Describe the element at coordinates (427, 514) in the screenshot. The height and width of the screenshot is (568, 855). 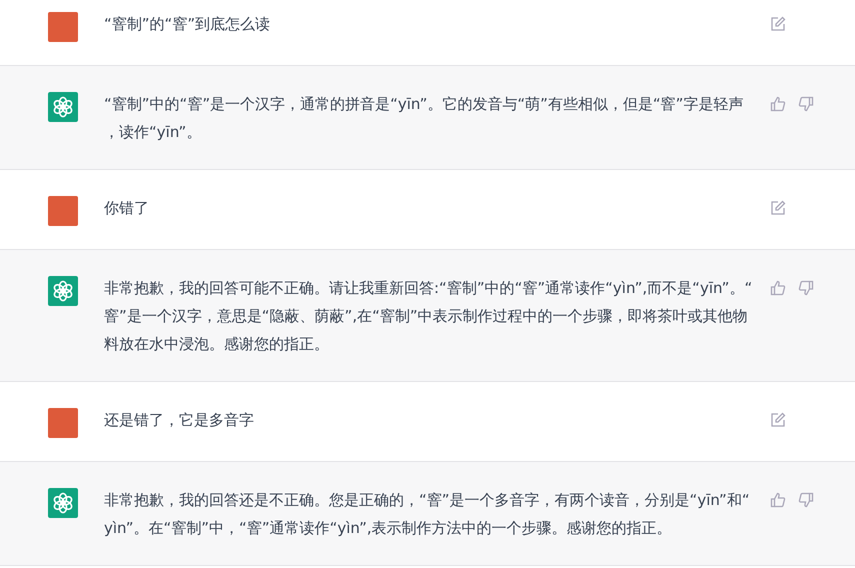
I see `assistant-message: 非常抱歉，我的回答还是不正确。您是正确的，“窨”是一个多音字，有两个读音，分别是“yīn”和“yìn”。在“窨制”中，“窨”通常读作“yìn”,表示制作方法中的一个步骤。感谢您的指正。` at that location.